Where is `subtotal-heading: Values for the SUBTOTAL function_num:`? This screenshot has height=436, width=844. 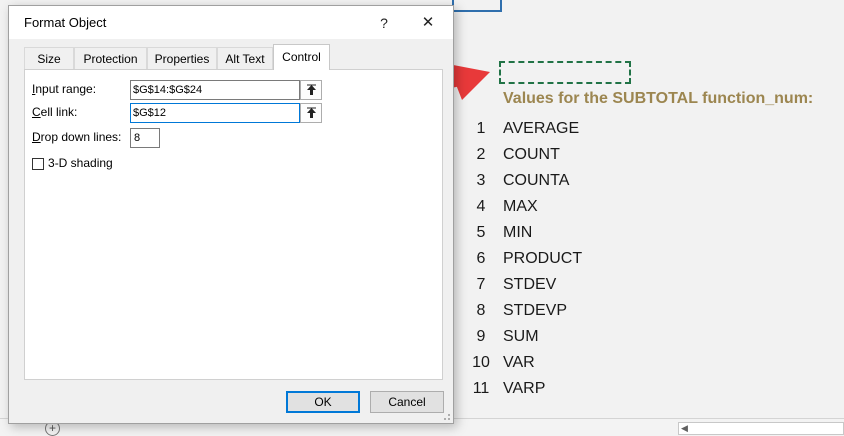
subtotal-heading: Values for the SUBTOTAL function_num: is located at coordinates (658, 98).